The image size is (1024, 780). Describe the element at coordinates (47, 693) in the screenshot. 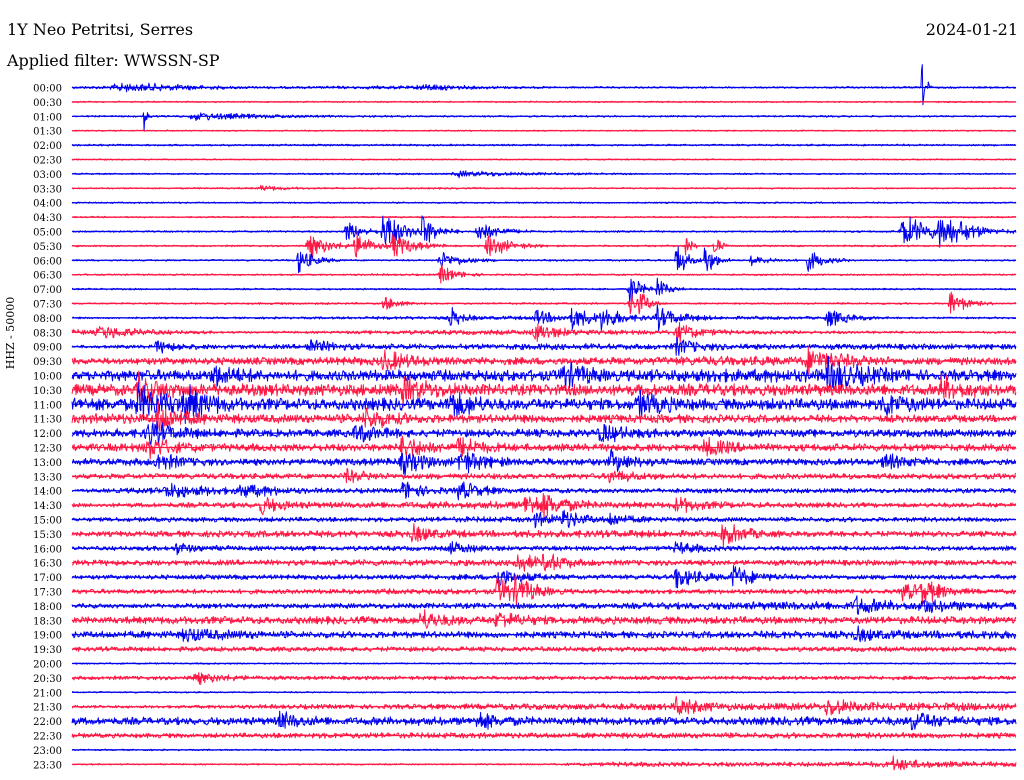

I see `time-label: 21:00` at that location.